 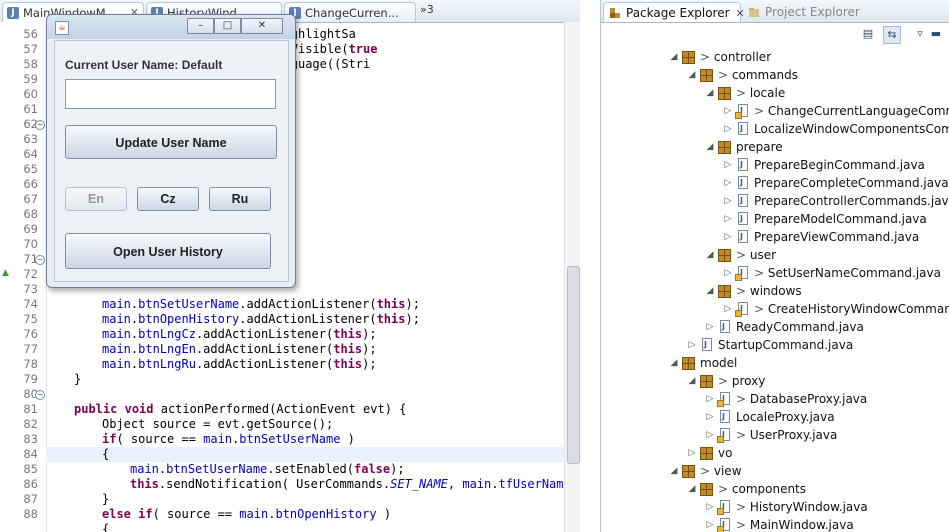 I want to click on collapse-all-icon: ▤, so click(x=868, y=35).